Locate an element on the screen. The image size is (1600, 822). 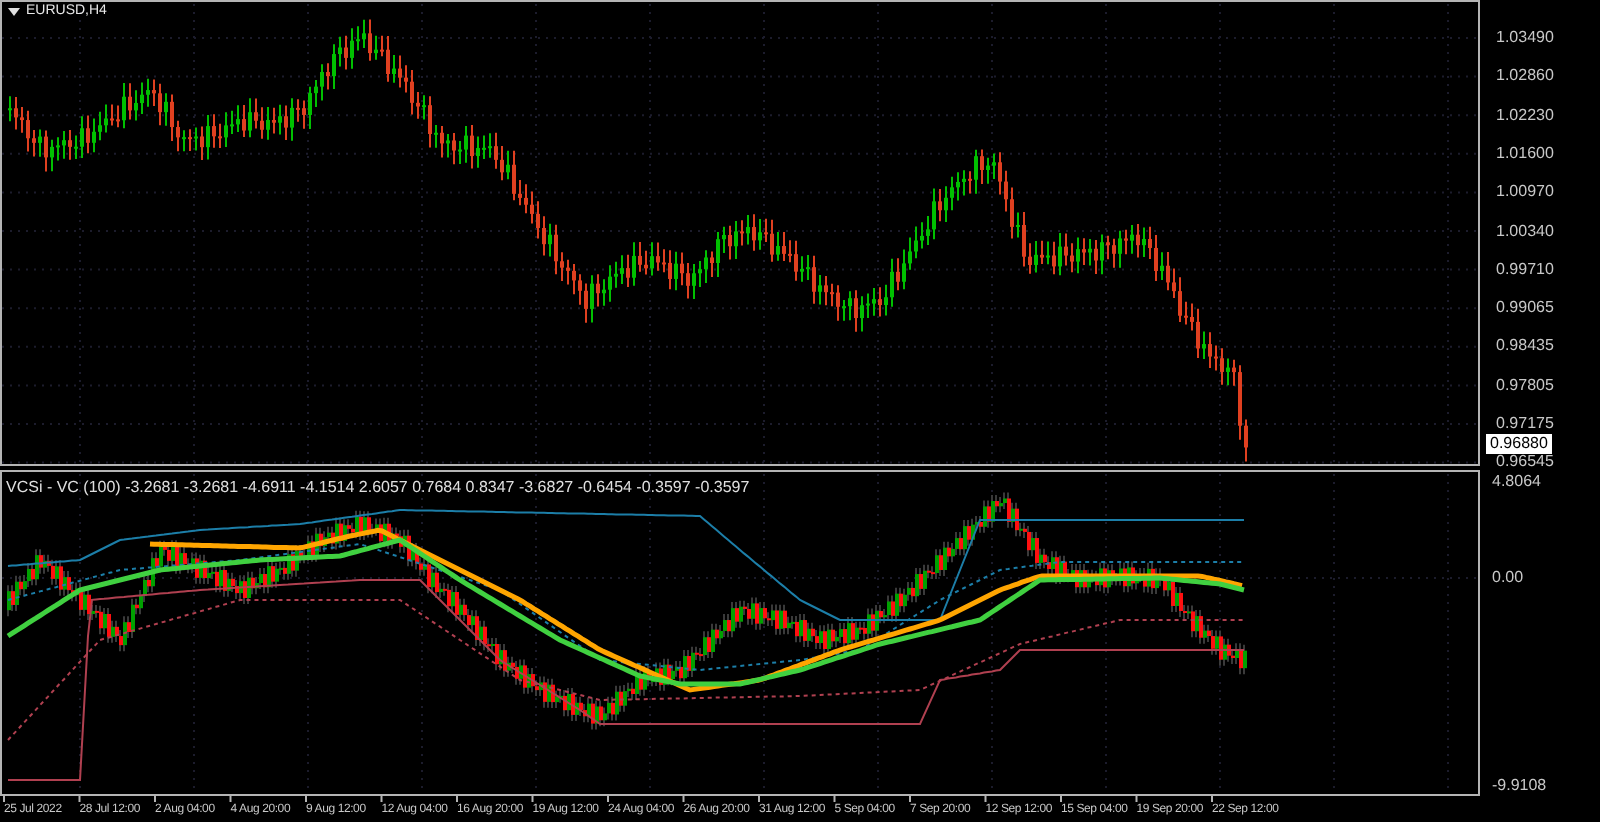
indicator-axis-label: 4.8064 is located at coordinates (1516, 482).